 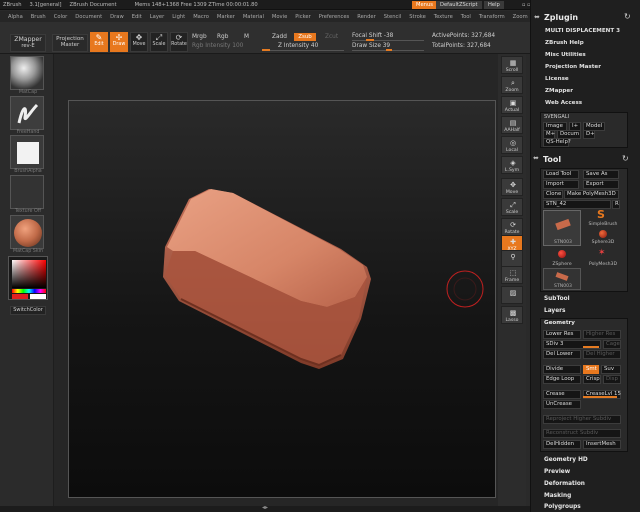 What do you see at coordinates (591, 194) in the screenshot?
I see `make-polymesh-button: Make PolyMesh3D` at bounding box center [591, 194].